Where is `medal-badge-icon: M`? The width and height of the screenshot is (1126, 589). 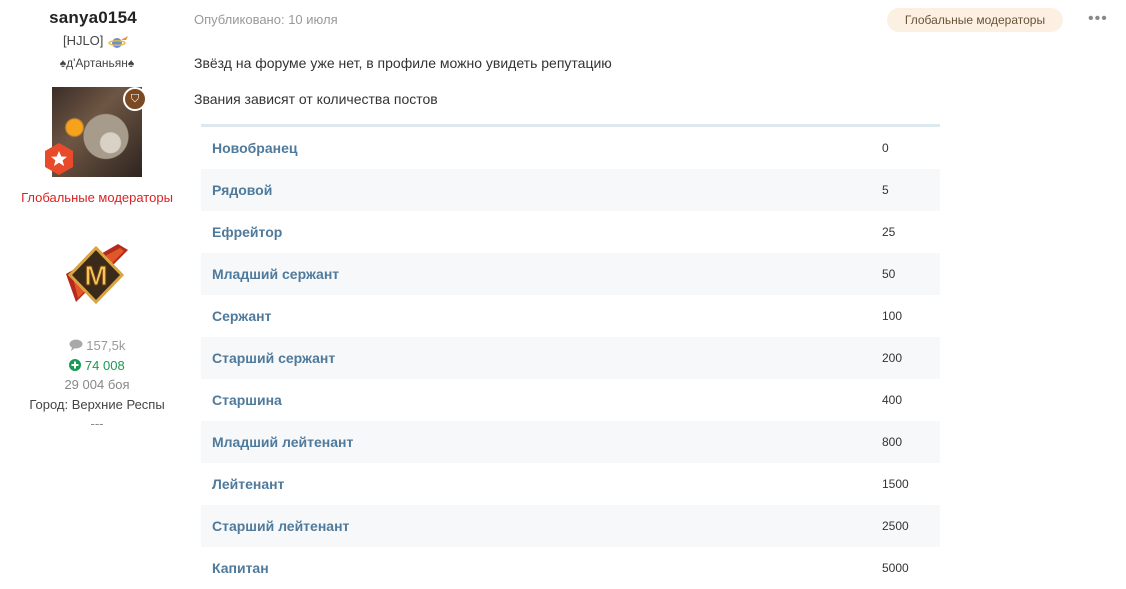 medal-badge-icon: M is located at coordinates (97, 274).